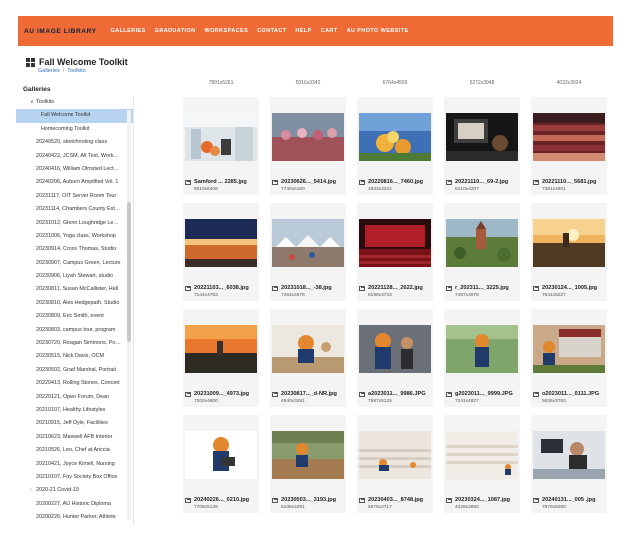 Image resolution: width=630 pixels, height=558 pixels. I want to click on sidebar-item: 20210421, Joyce Kimeli, Nursing, so click(74, 464).